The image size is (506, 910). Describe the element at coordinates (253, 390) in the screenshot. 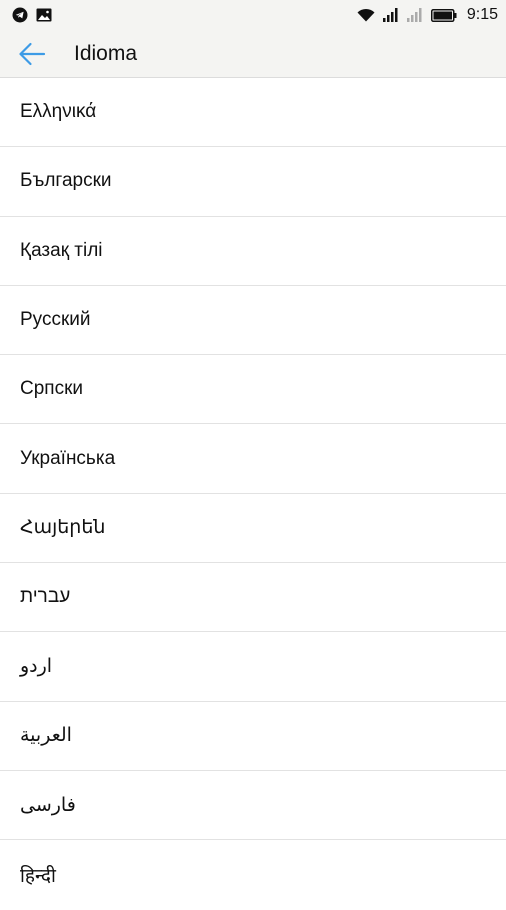

I see `language-item-serbian: Српски` at that location.